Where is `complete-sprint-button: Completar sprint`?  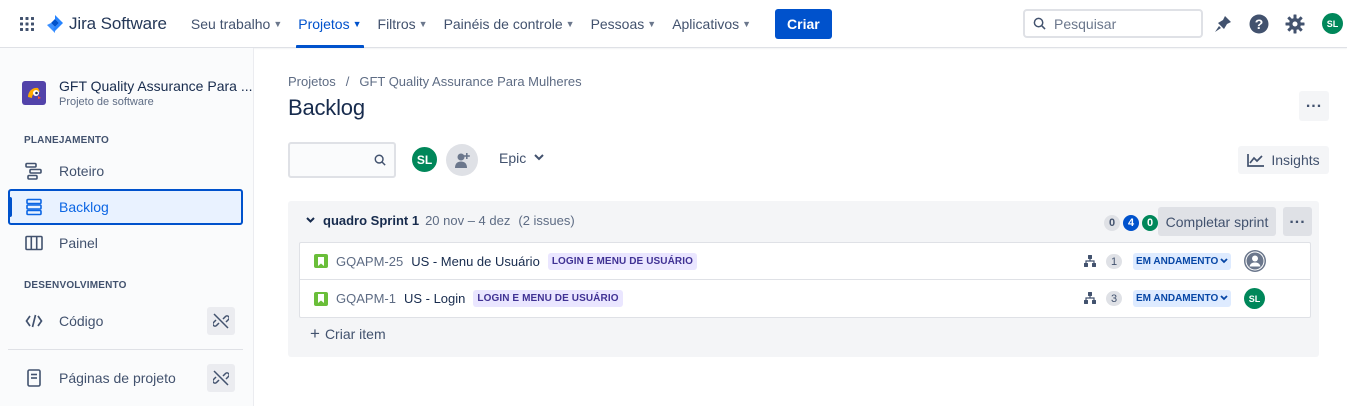 complete-sprint-button: Completar sprint is located at coordinates (1217, 221).